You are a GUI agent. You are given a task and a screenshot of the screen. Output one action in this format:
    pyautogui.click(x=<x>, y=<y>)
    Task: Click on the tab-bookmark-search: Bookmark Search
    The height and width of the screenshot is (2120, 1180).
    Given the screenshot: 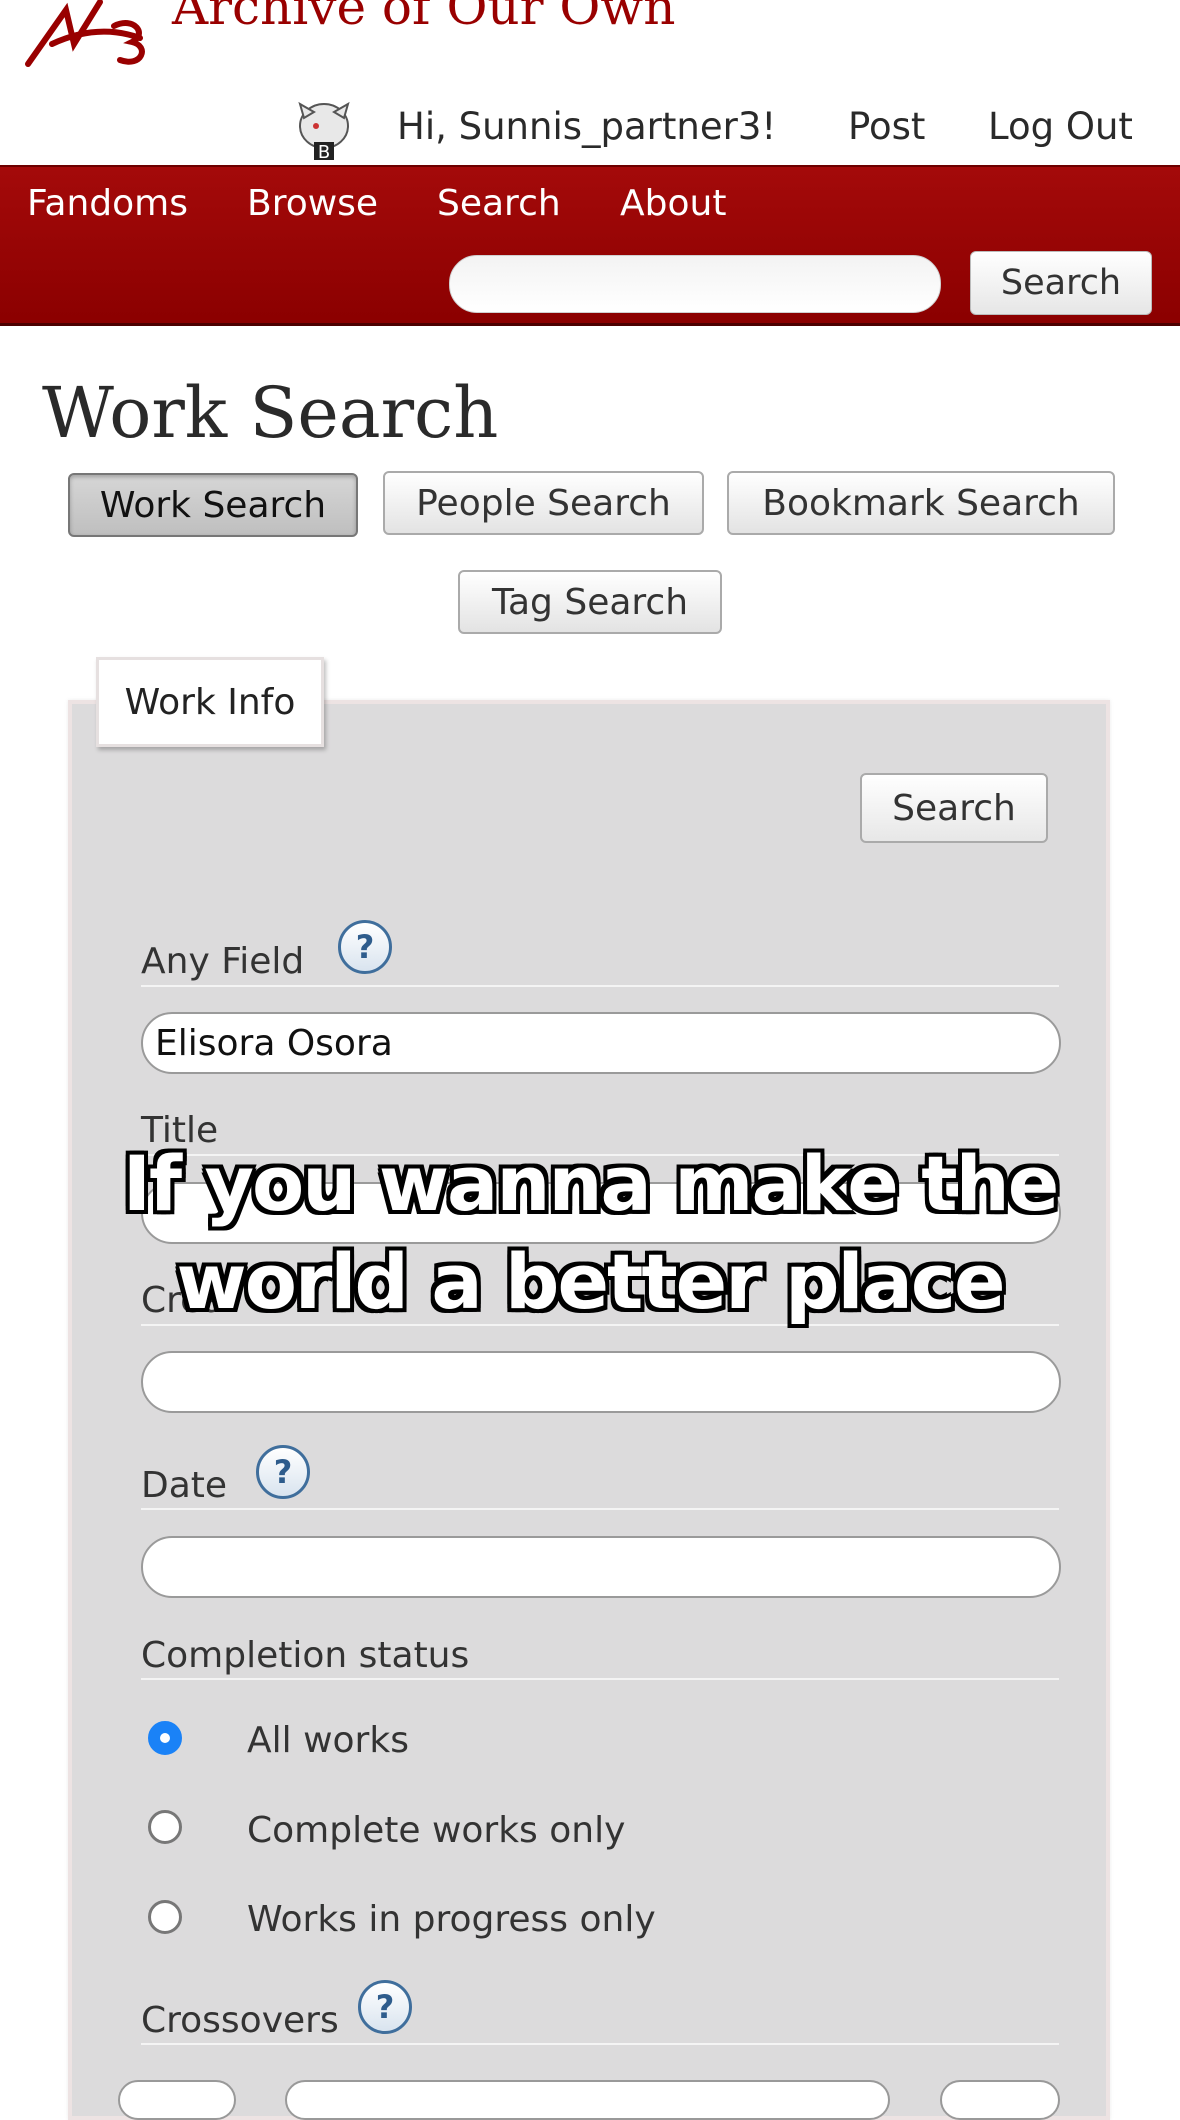 What is the action you would take?
    pyautogui.click(x=921, y=503)
    